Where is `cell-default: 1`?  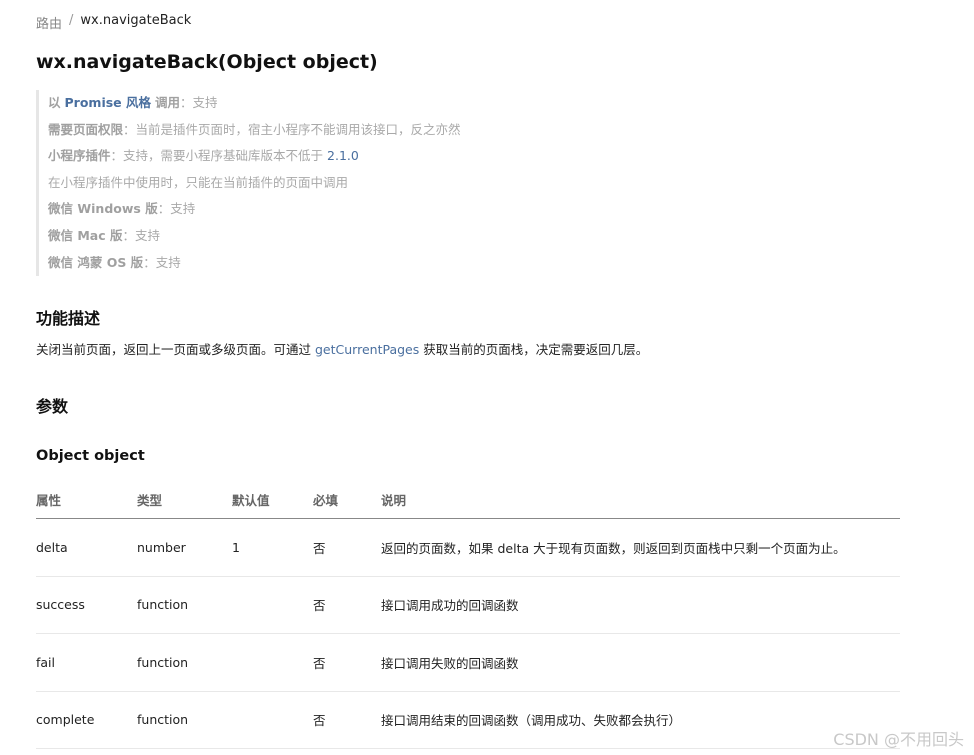
cell-default: 1 is located at coordinates (272, 547).